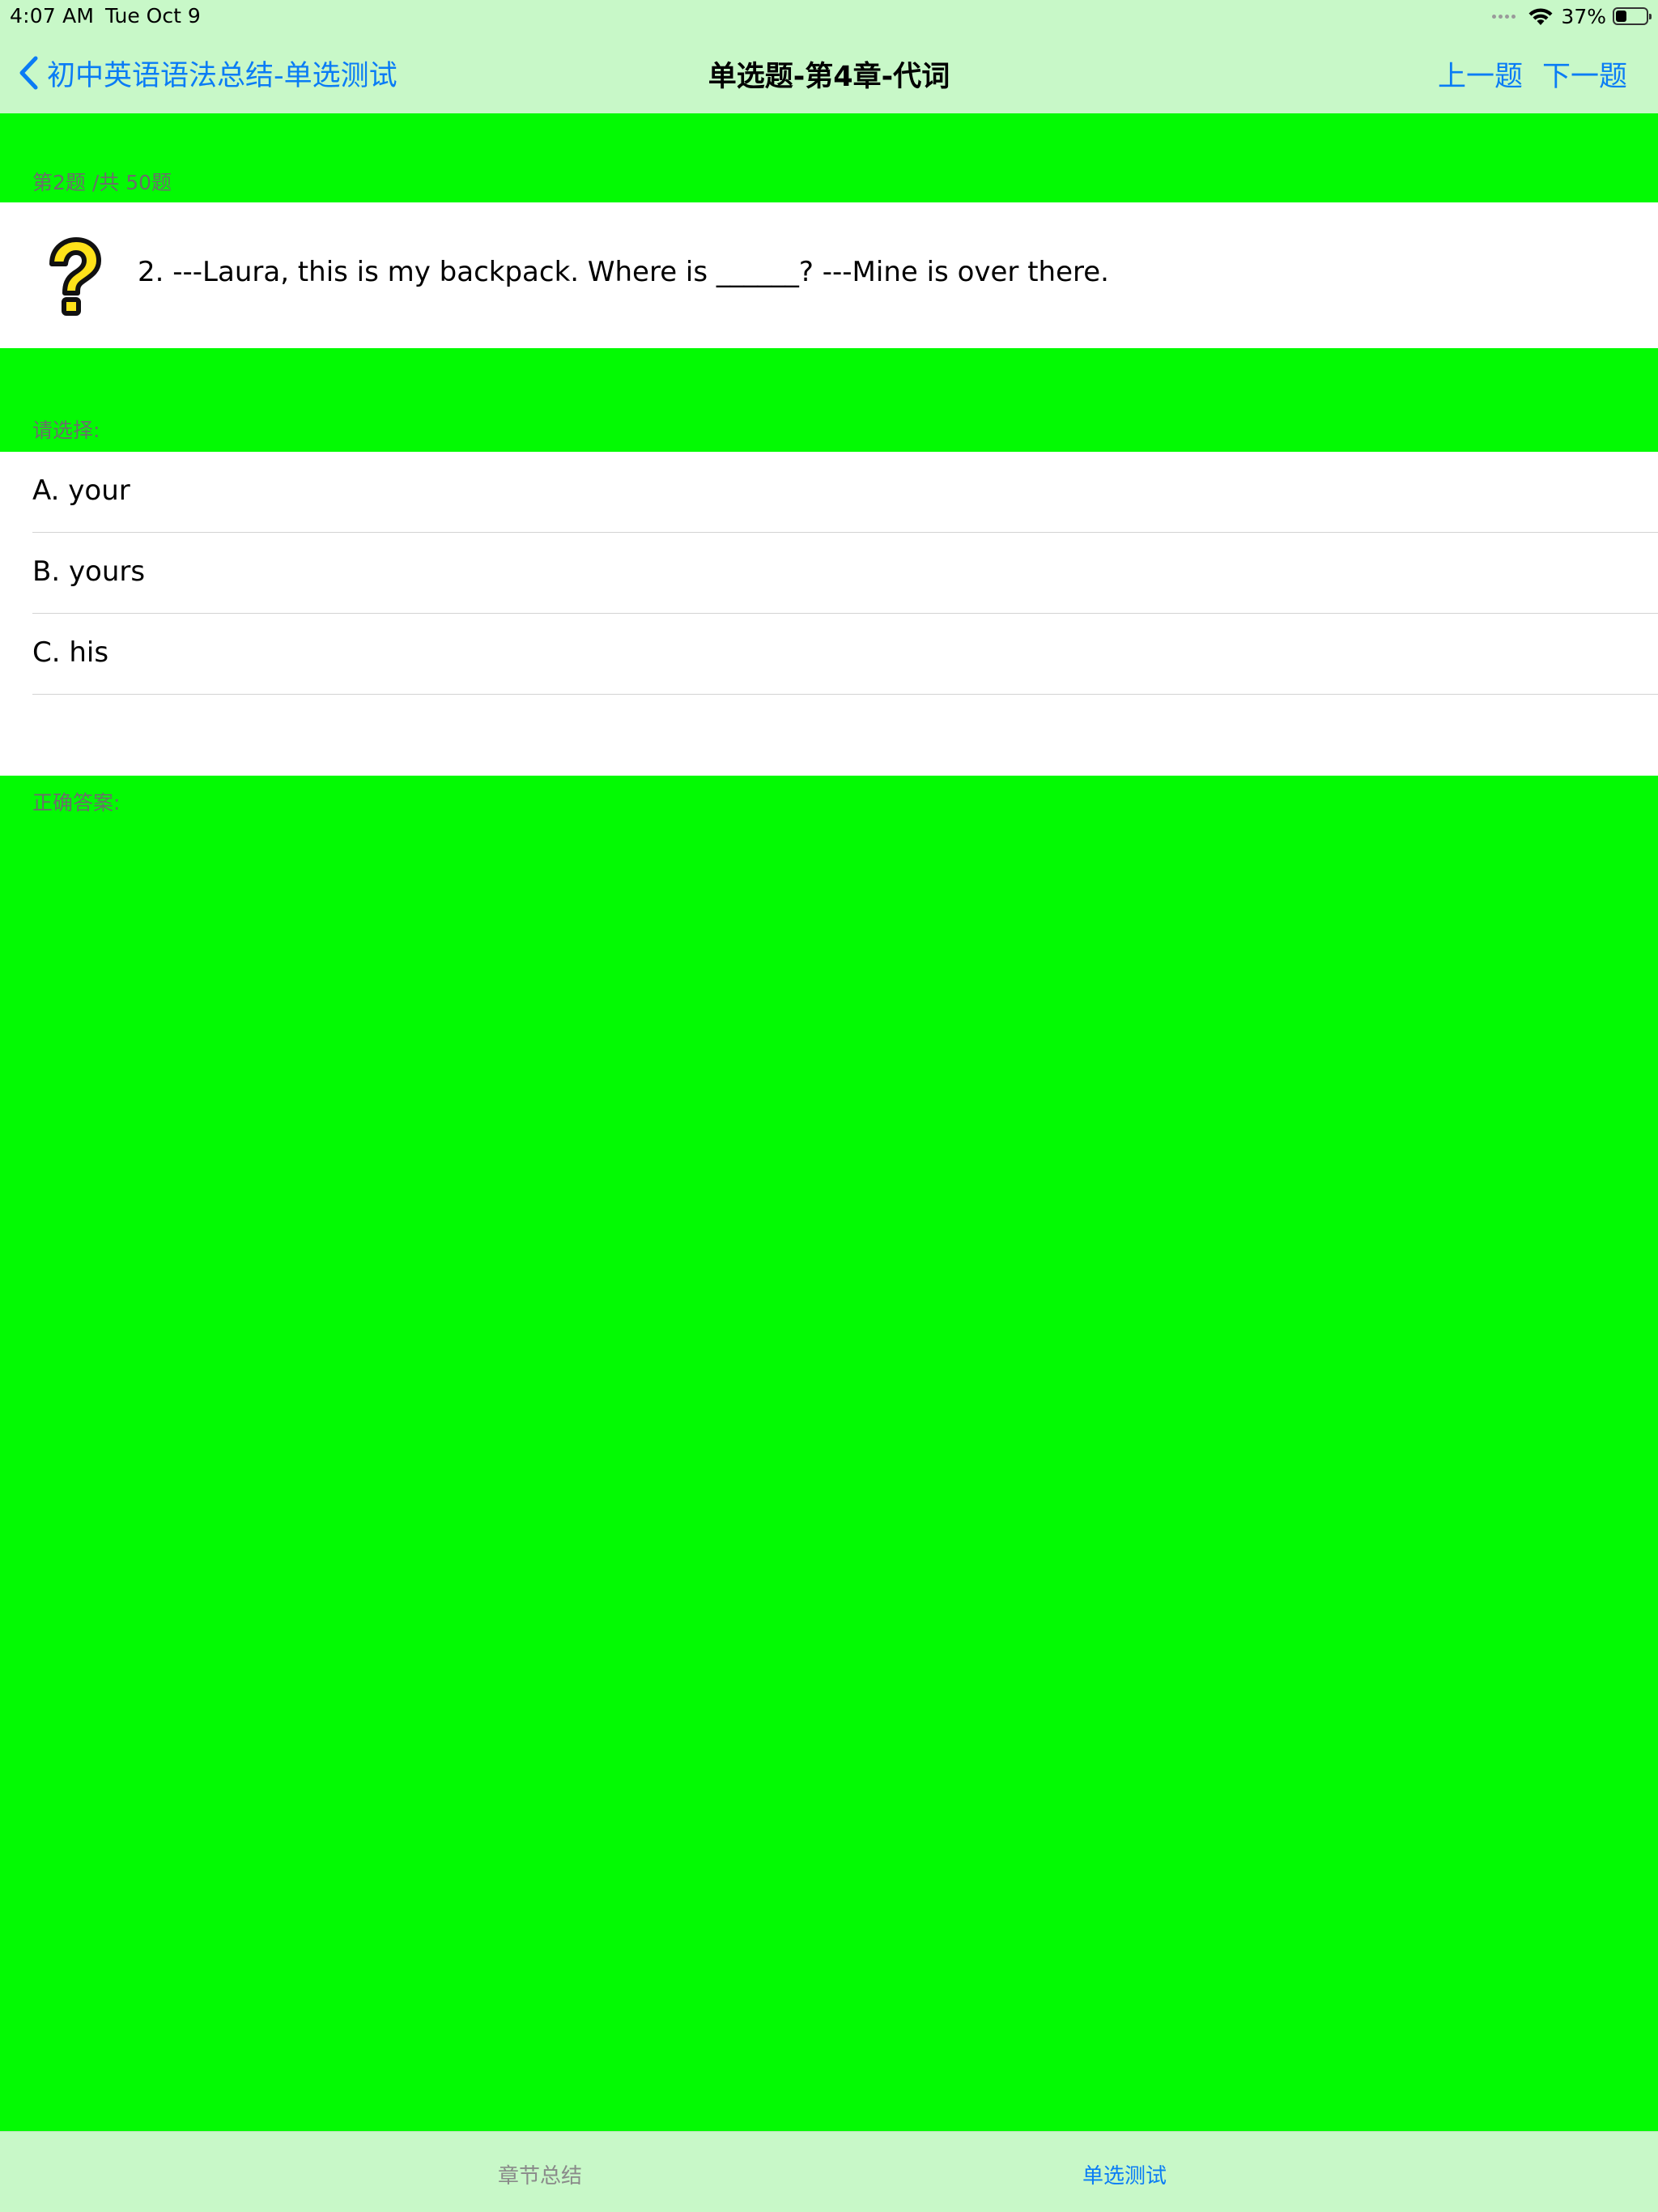 The height and width of the screenshot is (2212, 1658). Describe the element at coordinates (1480, 74) in the screenshot. I see `previous-question-button: 上一题` at that location.